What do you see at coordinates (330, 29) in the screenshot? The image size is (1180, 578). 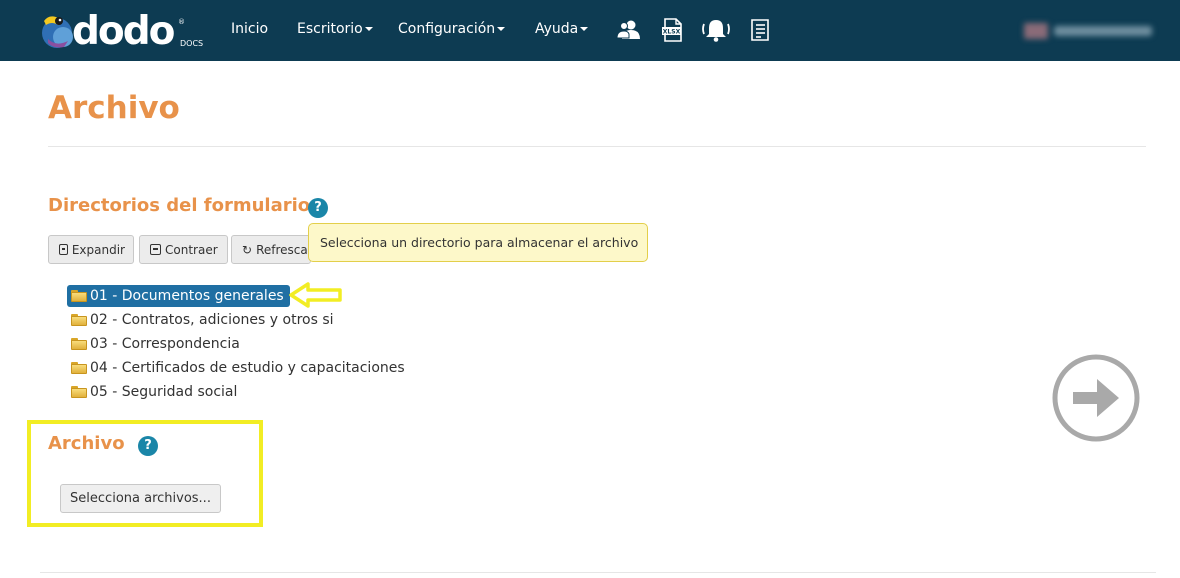 I see `nav-escritorio-label: Escritorio` at bounding box center [330, 29].